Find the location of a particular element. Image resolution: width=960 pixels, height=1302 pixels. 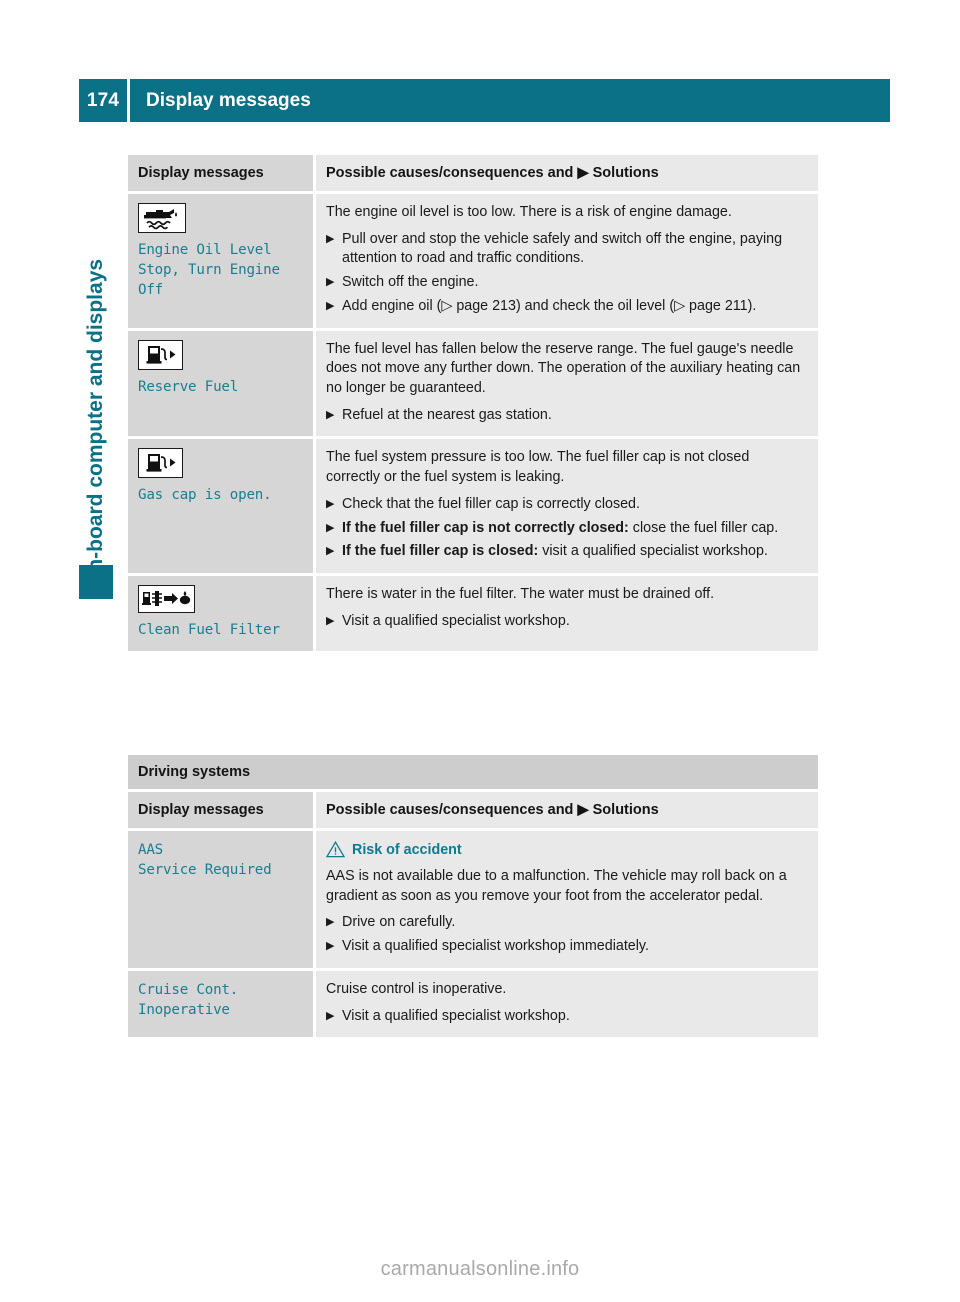

message-cell: Gas cap is open. is located at coordinates (220, 506).